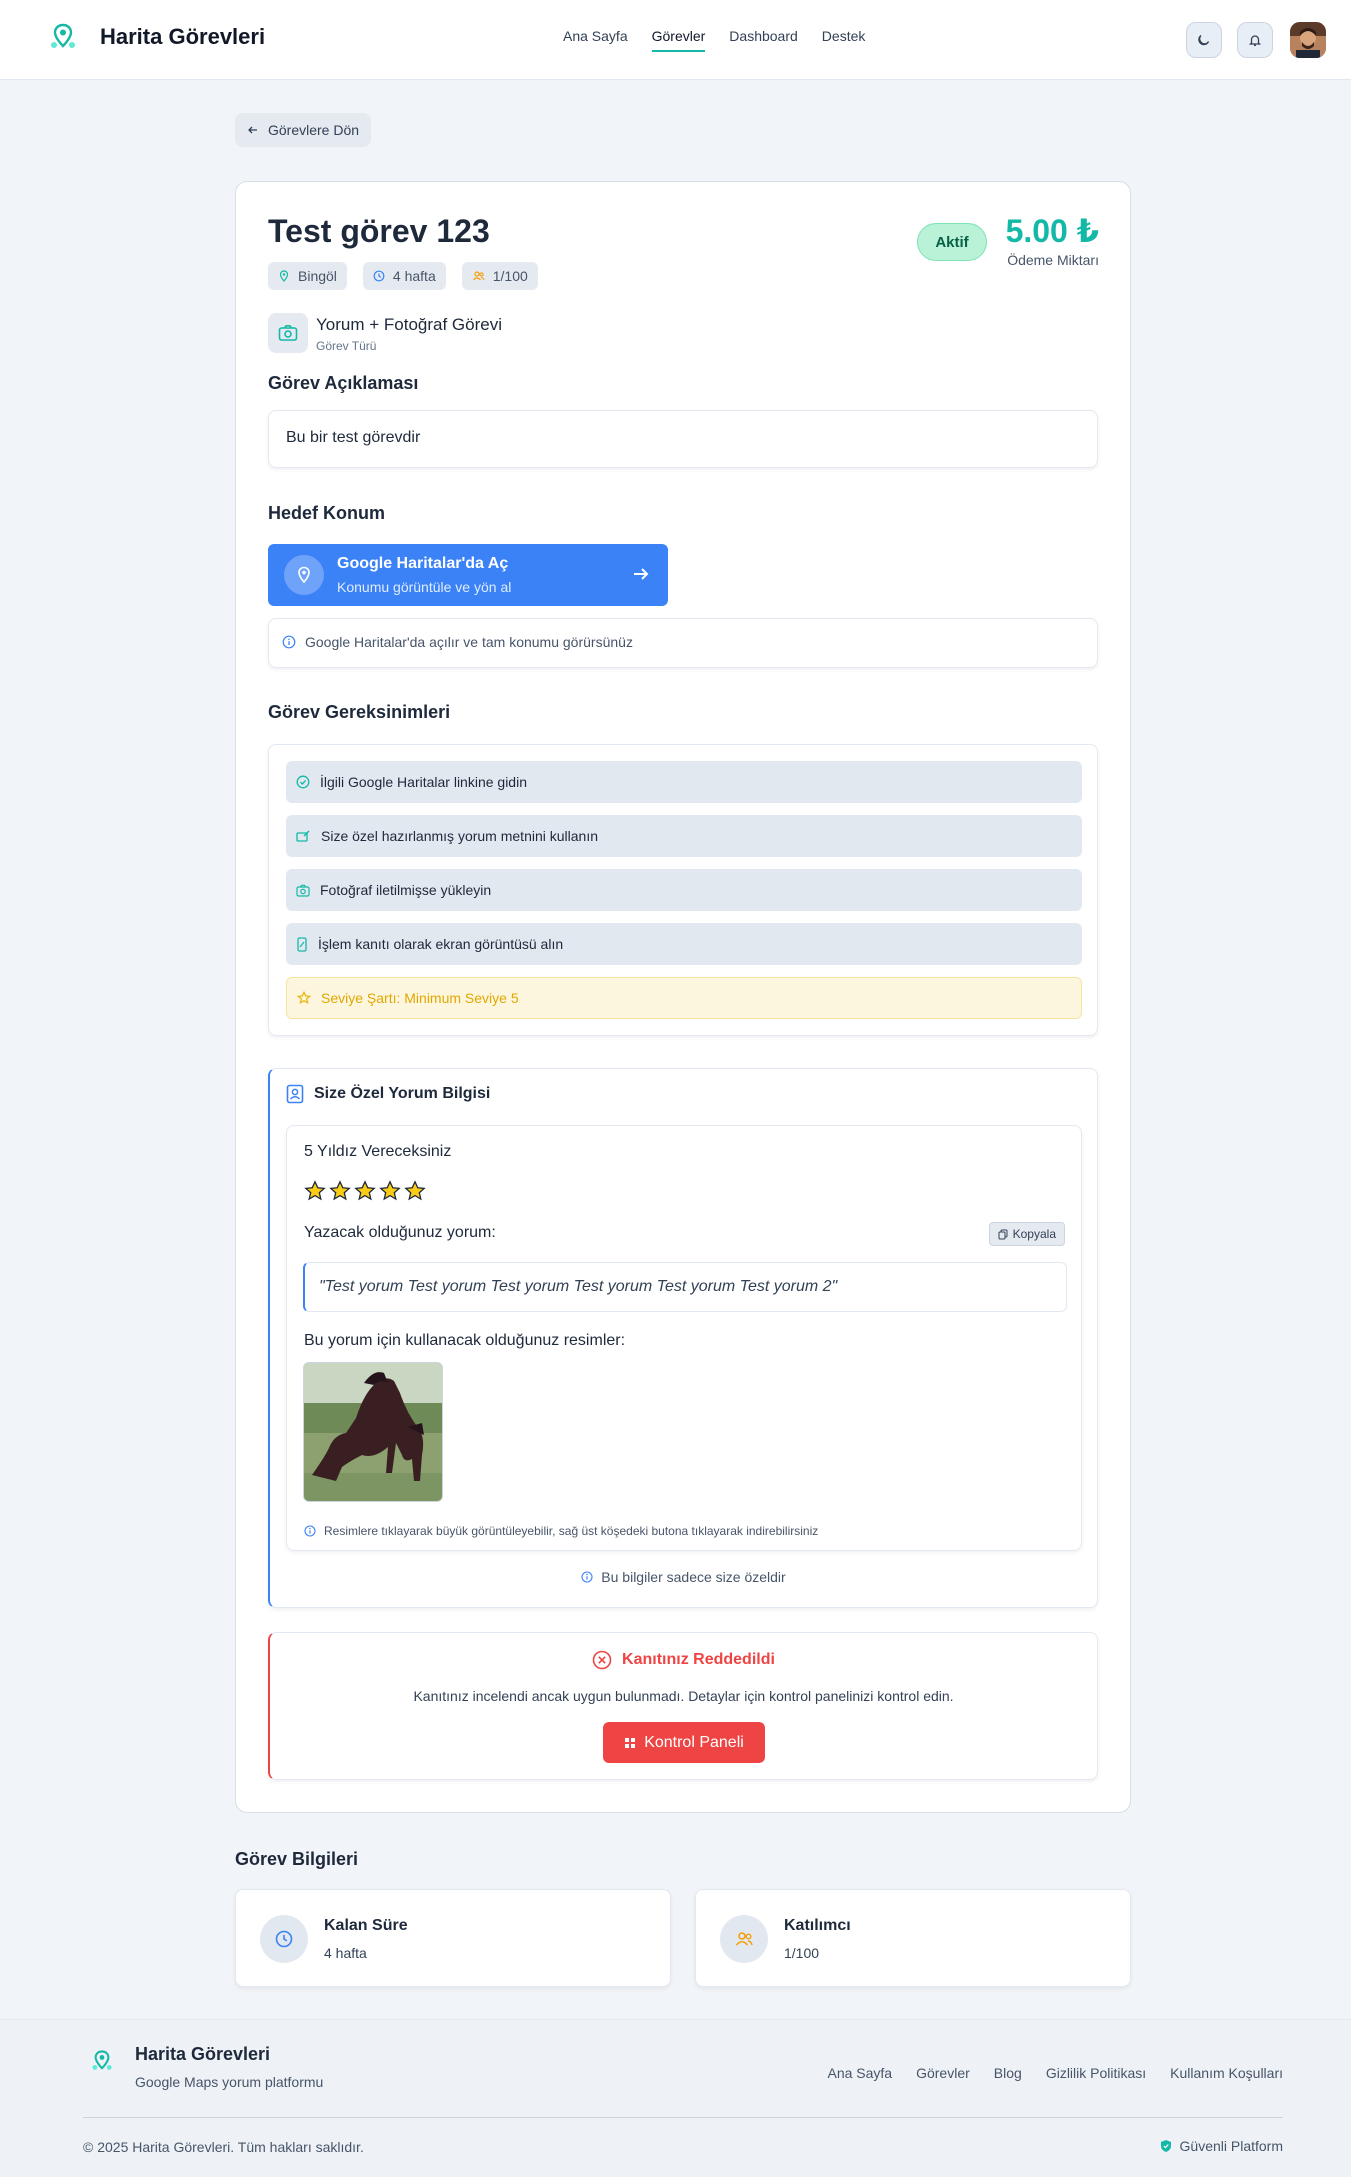  I want to click on location-chip: Bingöl, so click(307, 276).